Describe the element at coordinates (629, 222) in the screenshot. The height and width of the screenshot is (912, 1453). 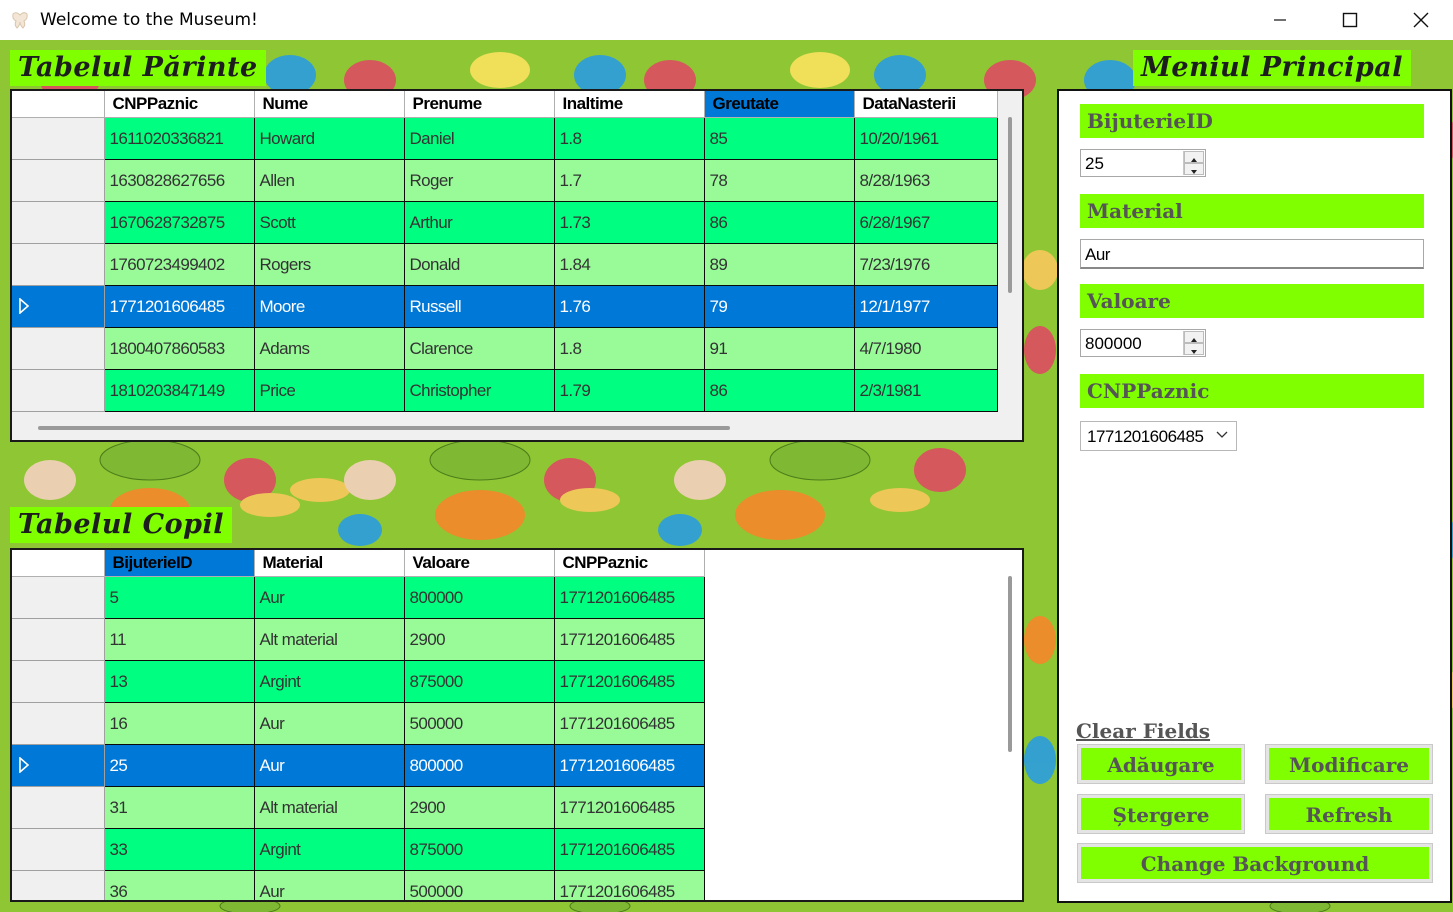
I see `table-cell: 1.73` at that location.